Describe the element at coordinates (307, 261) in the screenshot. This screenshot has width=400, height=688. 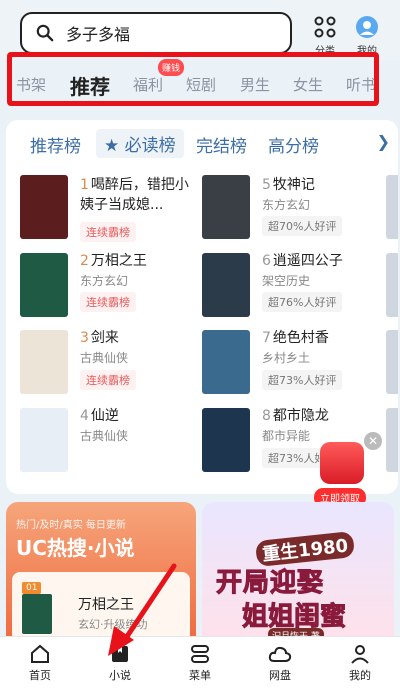
I see `book-title: 逍遥四公子` at that location.